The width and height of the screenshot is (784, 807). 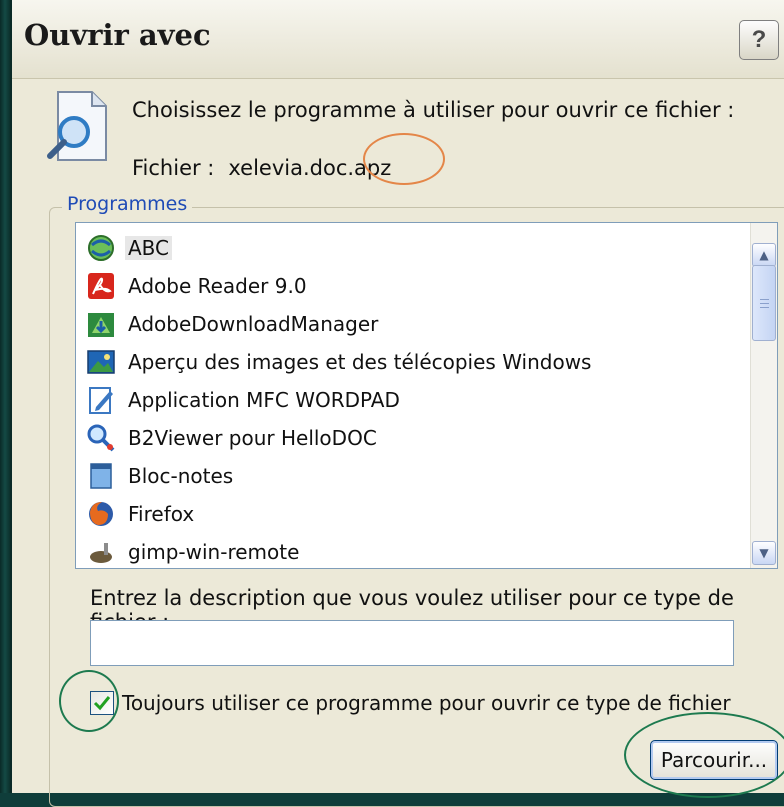 I want to click on list-item-b2viewer: B2Viewer pour HelloDOC, so click(x=231, y=438).